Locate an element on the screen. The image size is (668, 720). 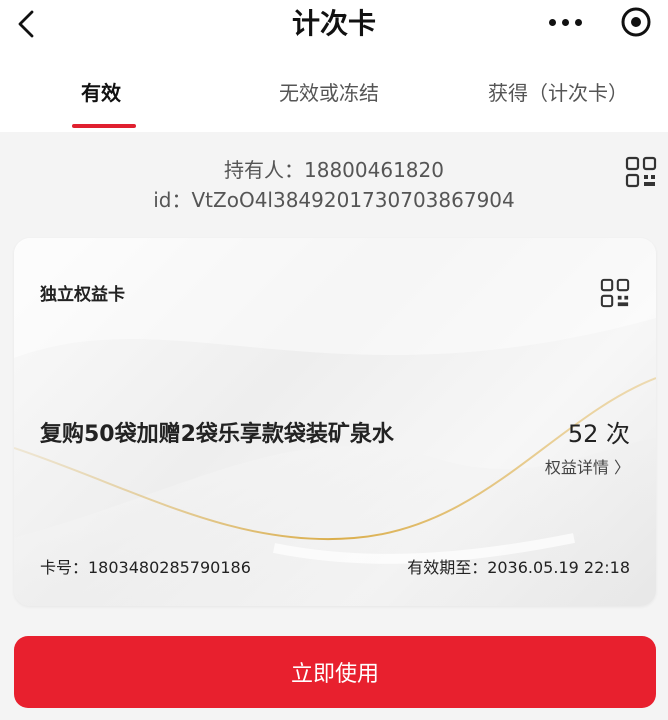
close-target-icon is located at coordinates (636, 22).